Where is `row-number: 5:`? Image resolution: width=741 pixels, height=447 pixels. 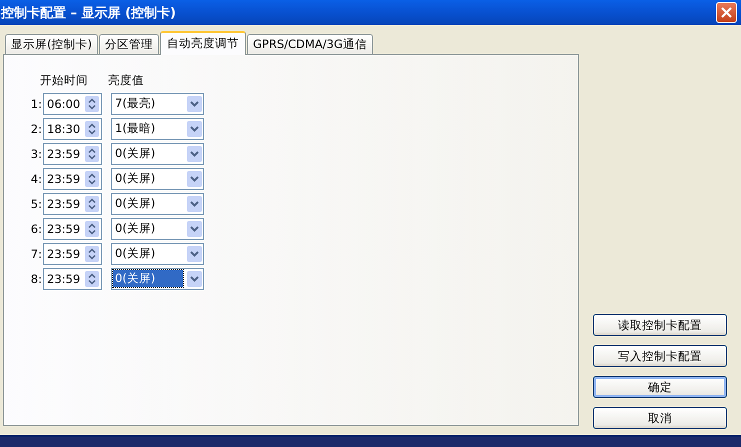 row-number: 5: is located at coordinates (36, 203).